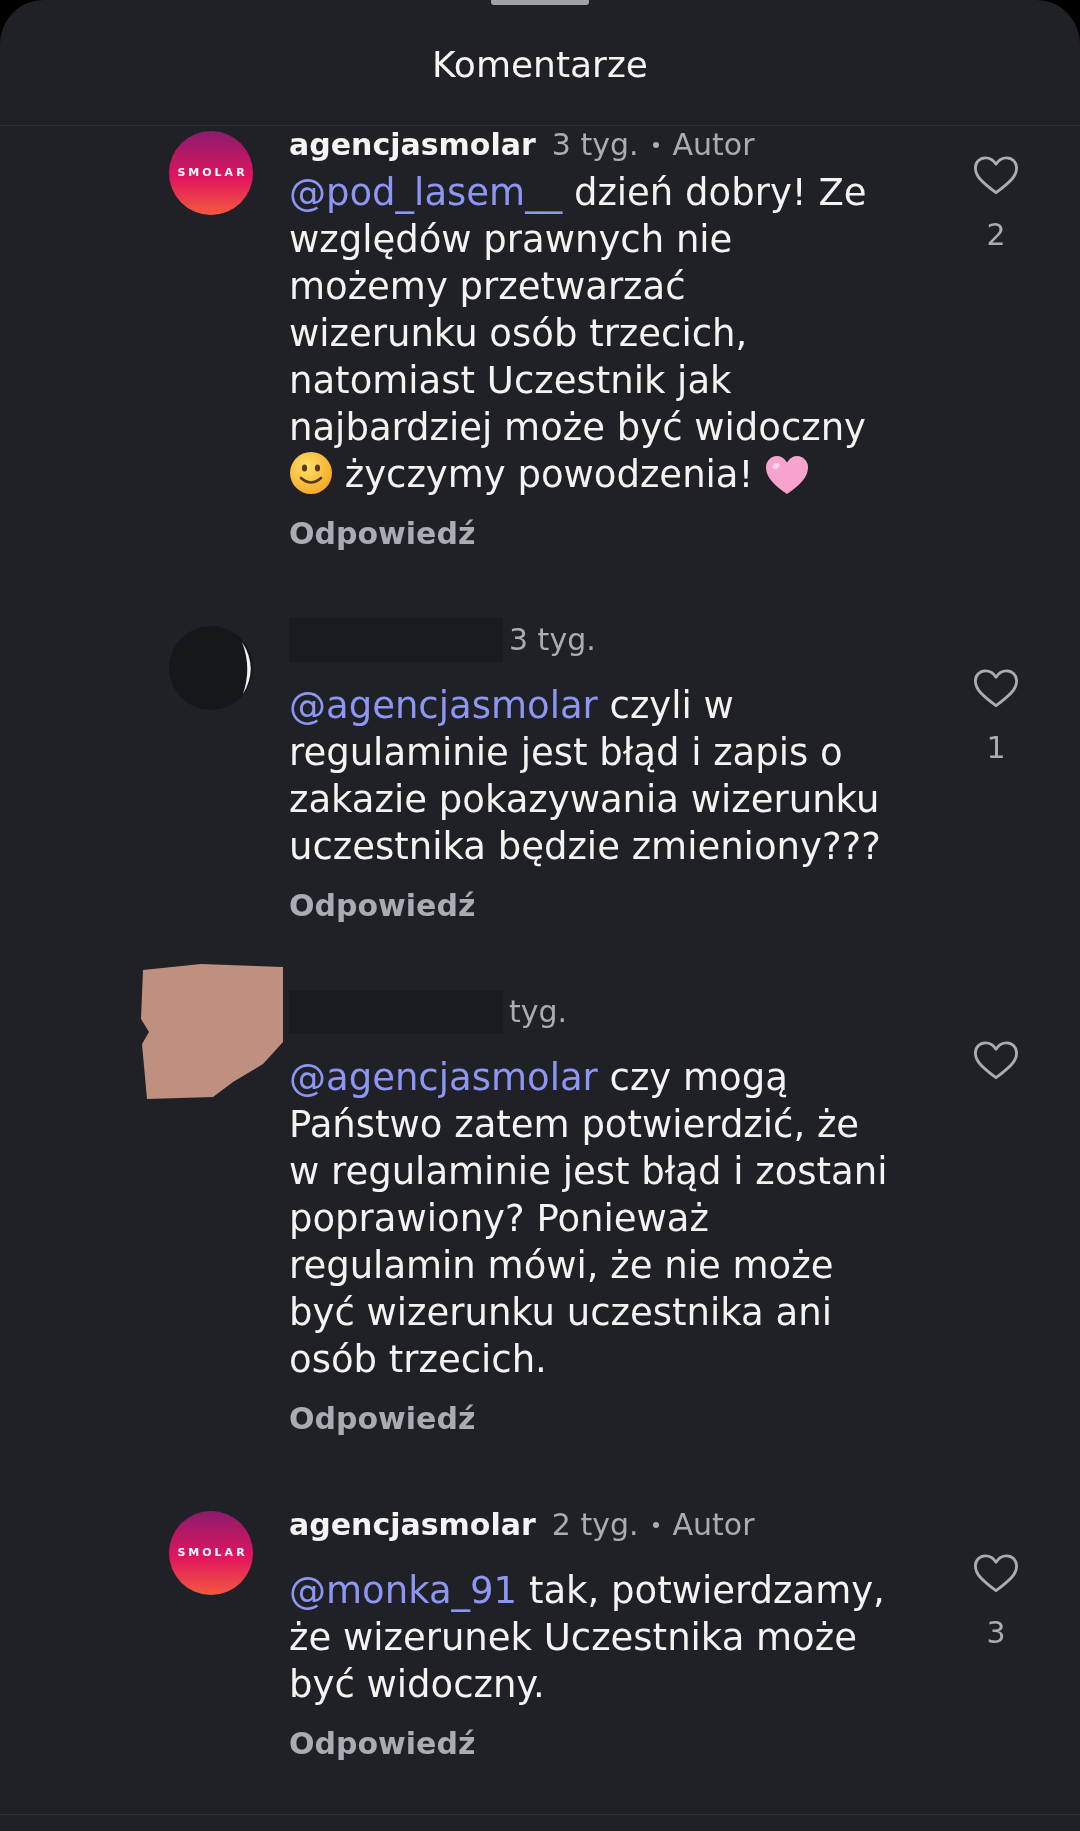 The image size is (1080, 1831). What do you see at coordinates (996, 748) in the screenshot?
I see `like-count: 1` at bounding box center [996, 748].